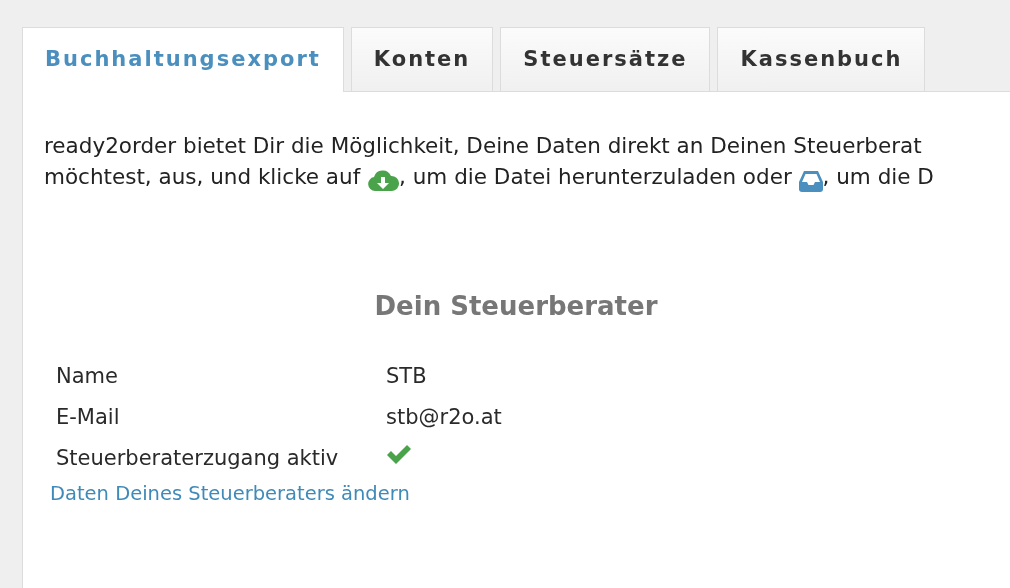  Describe the element at coordinates (821, 59) in the screenshot. I see `tab: Kassenbuch` at that location.